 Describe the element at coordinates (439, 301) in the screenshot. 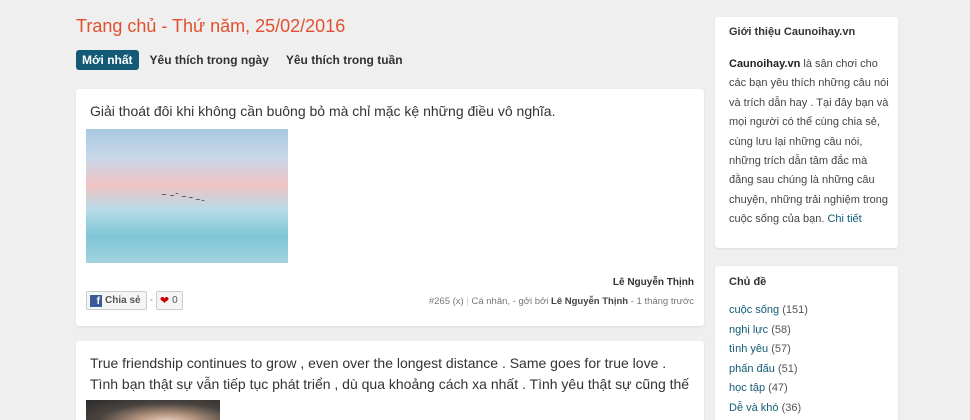

I see `post-id: #265` at that location.